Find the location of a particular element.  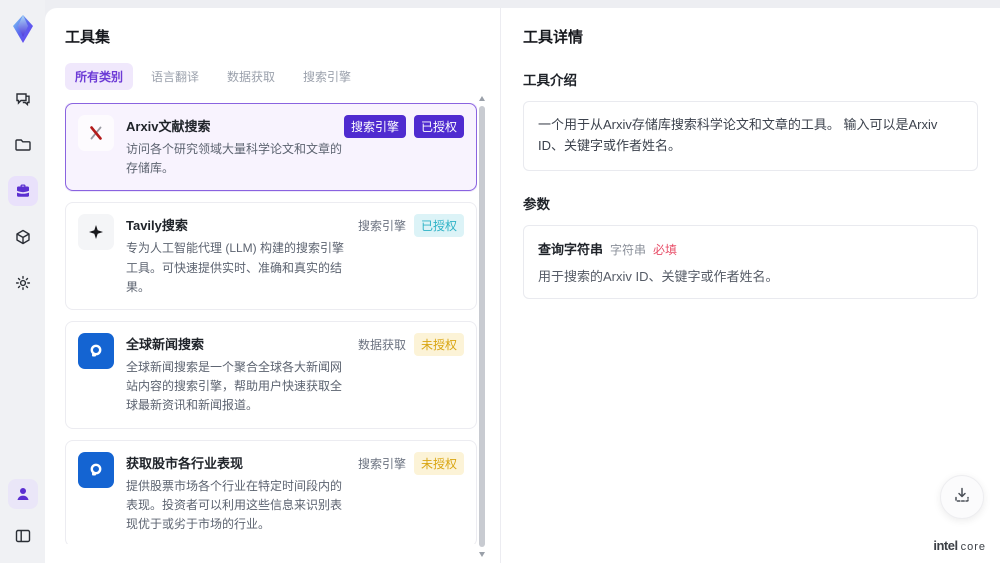

page-title: 工具集 is located at coordinates (88, 37).